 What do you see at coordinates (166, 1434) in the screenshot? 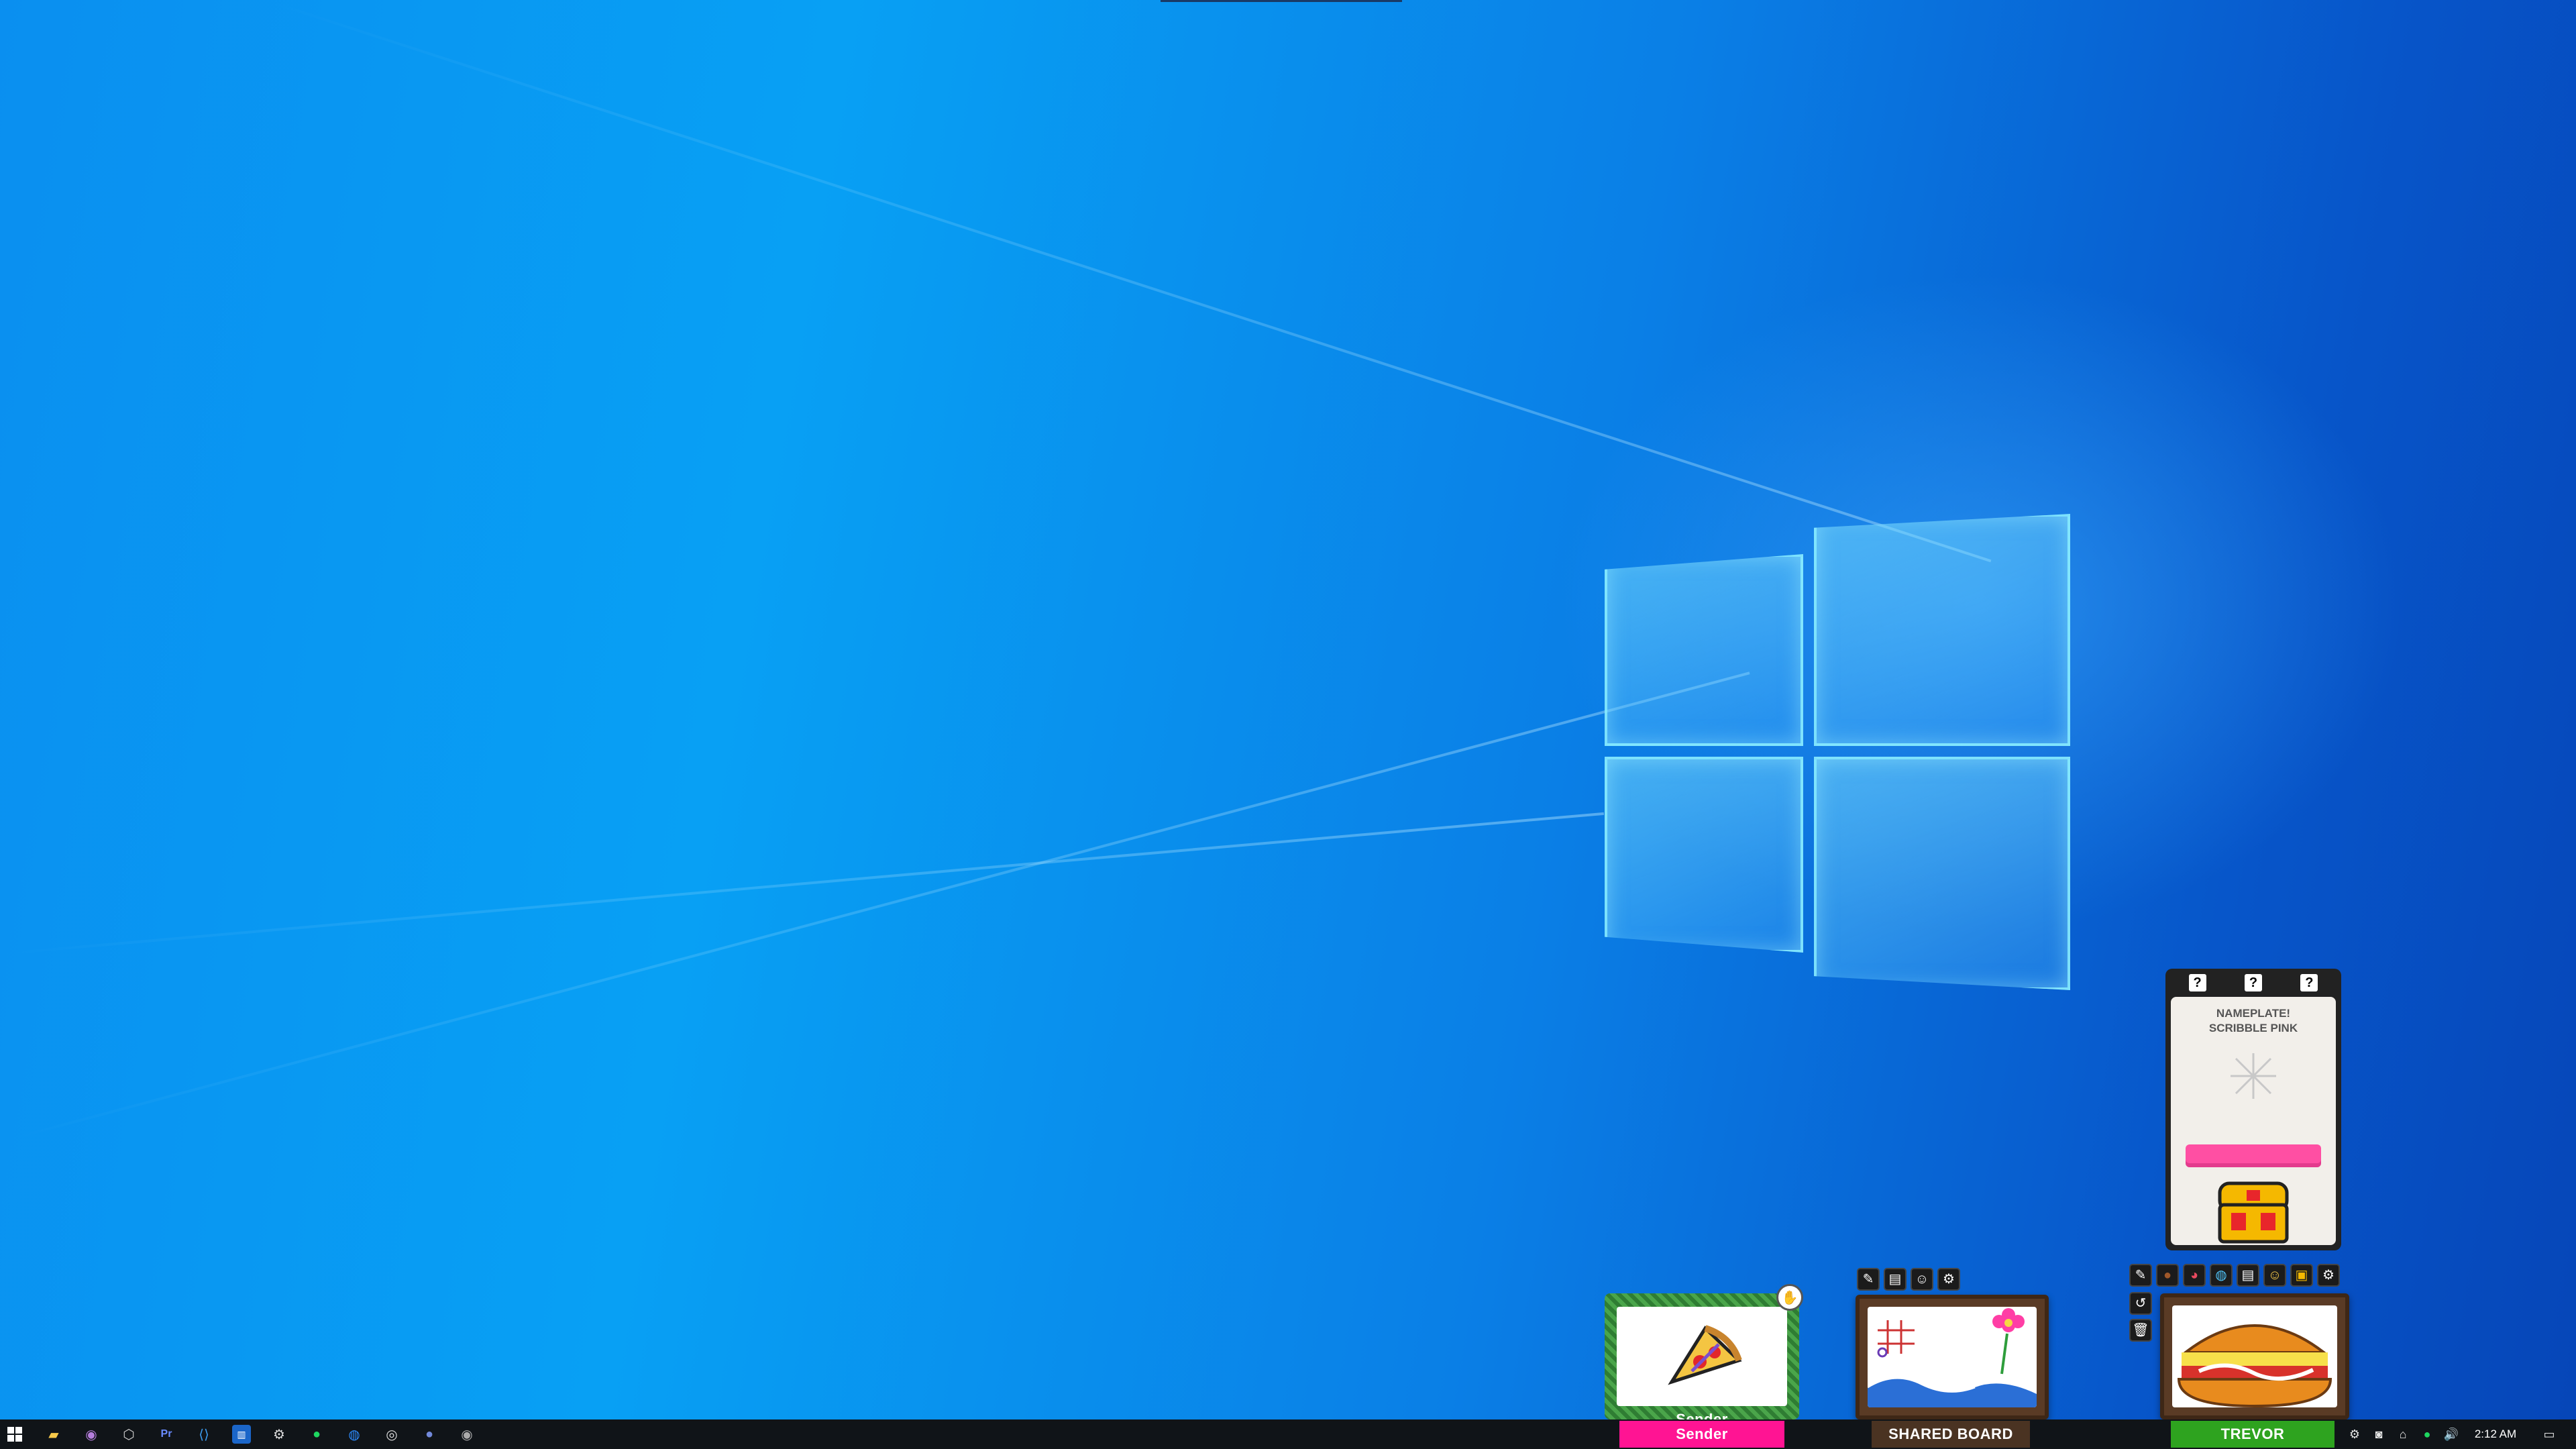
I see `premiere-icon: Pr` at bounding box center [166, 1434].